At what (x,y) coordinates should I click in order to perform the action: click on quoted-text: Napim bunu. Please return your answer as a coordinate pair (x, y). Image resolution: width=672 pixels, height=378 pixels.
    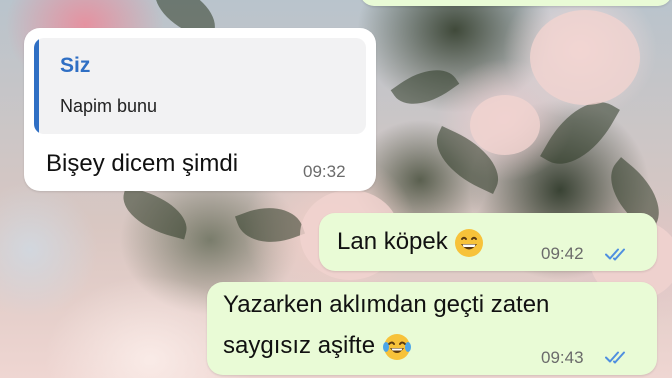
    Looking at the image, I should click on (109, 106).